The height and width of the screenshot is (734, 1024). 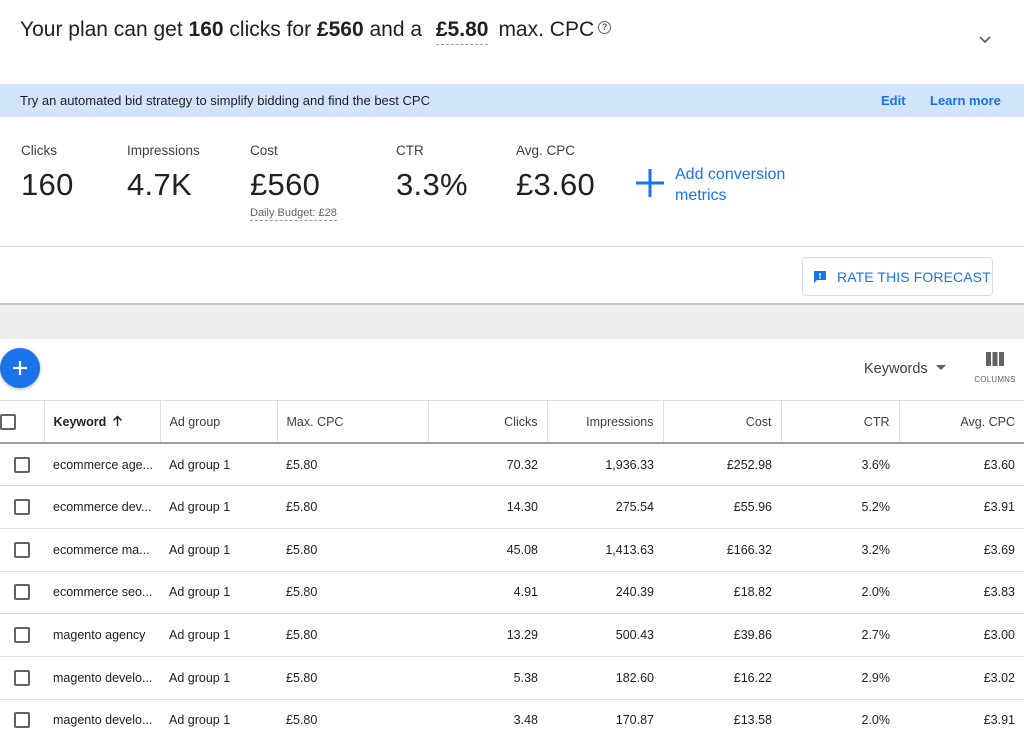 What do you see at coordinates (961, 550) in the screenshot?
I see `avg-cpc-cell: £3.69` at bounding box center [961, 550].